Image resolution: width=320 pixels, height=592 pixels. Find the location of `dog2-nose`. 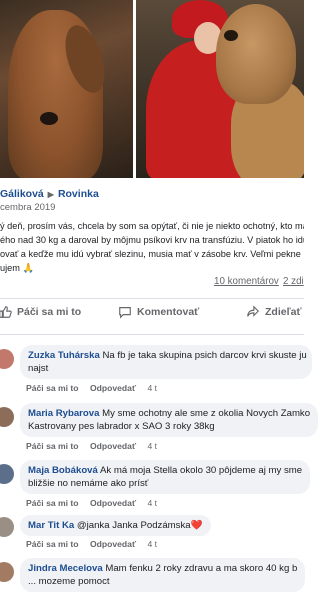

dog2-nose is located at coordinates (231, 35).